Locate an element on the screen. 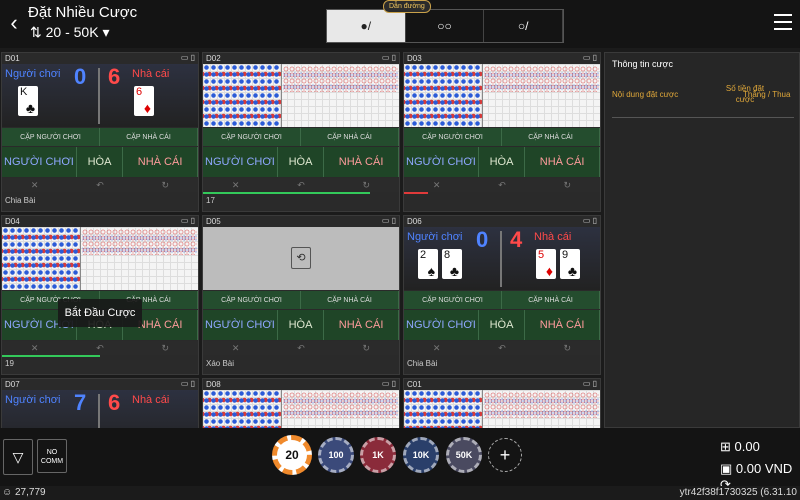  big-road is located at coordinates (340, 79).